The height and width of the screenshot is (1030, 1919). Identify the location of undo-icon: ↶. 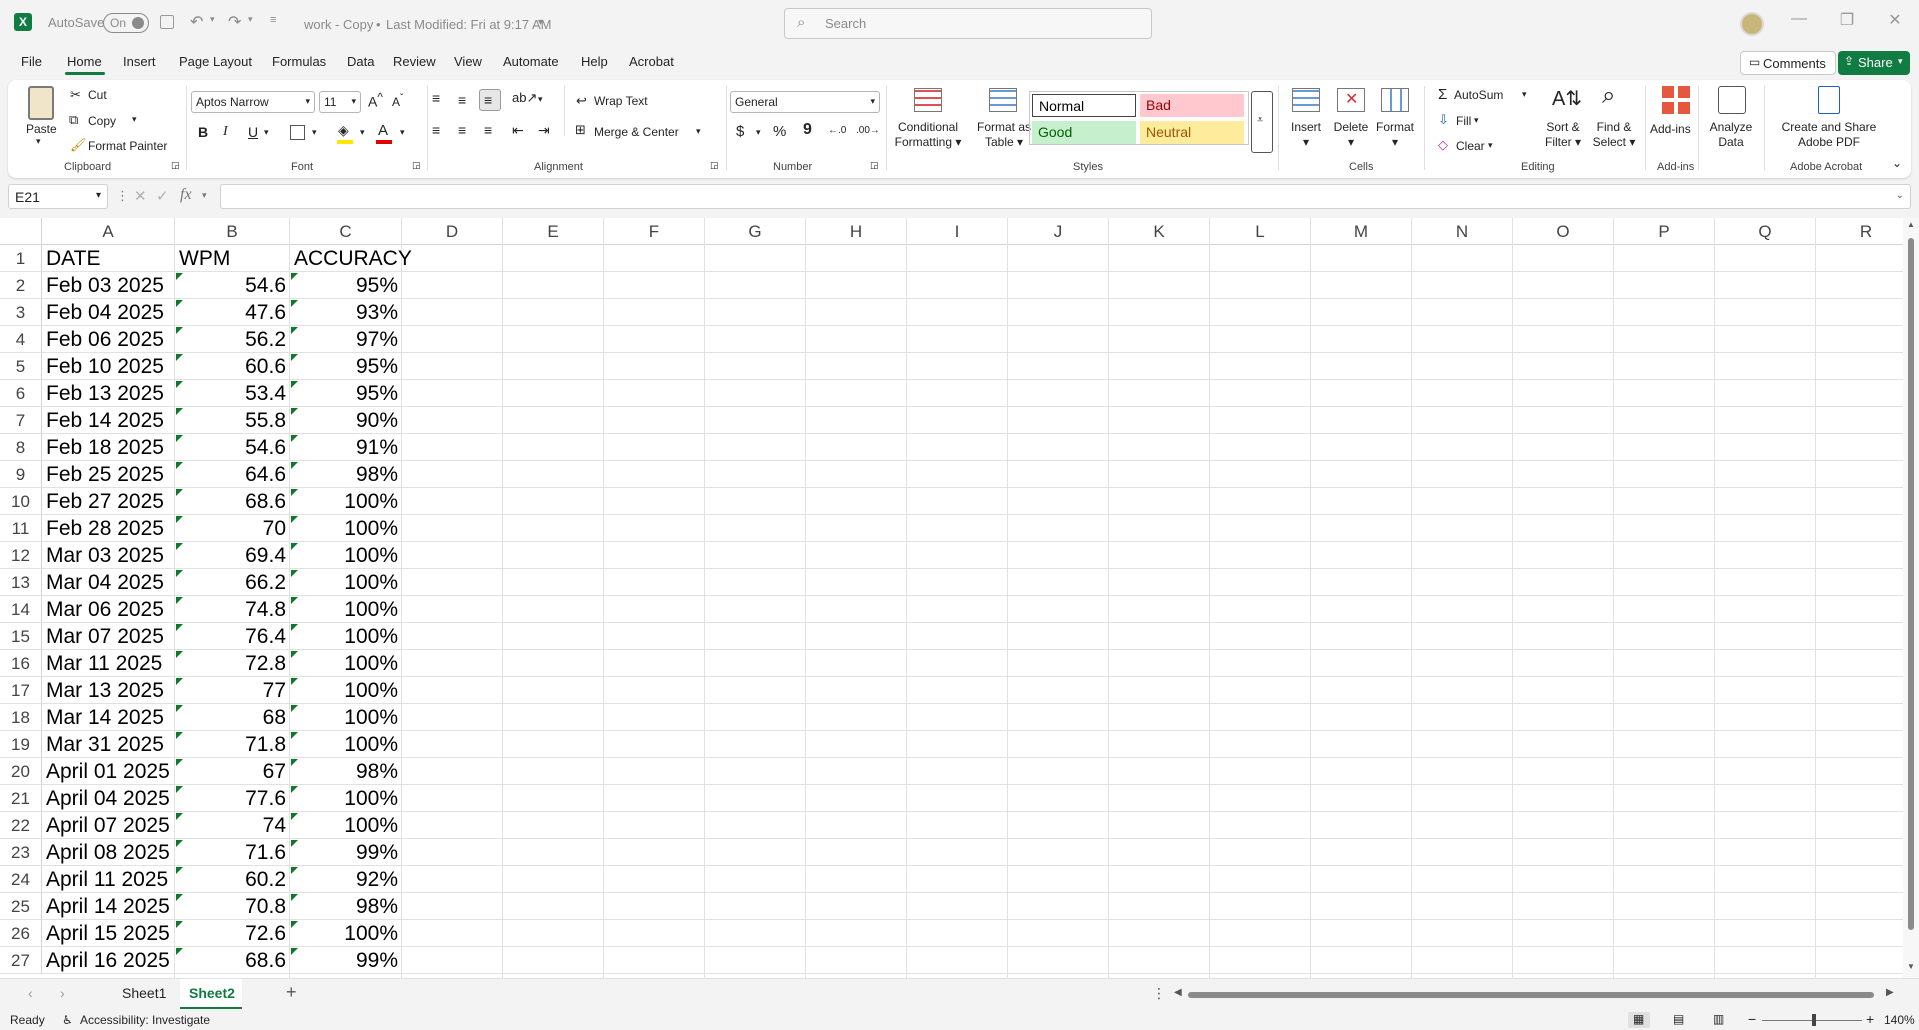
(196, 22).